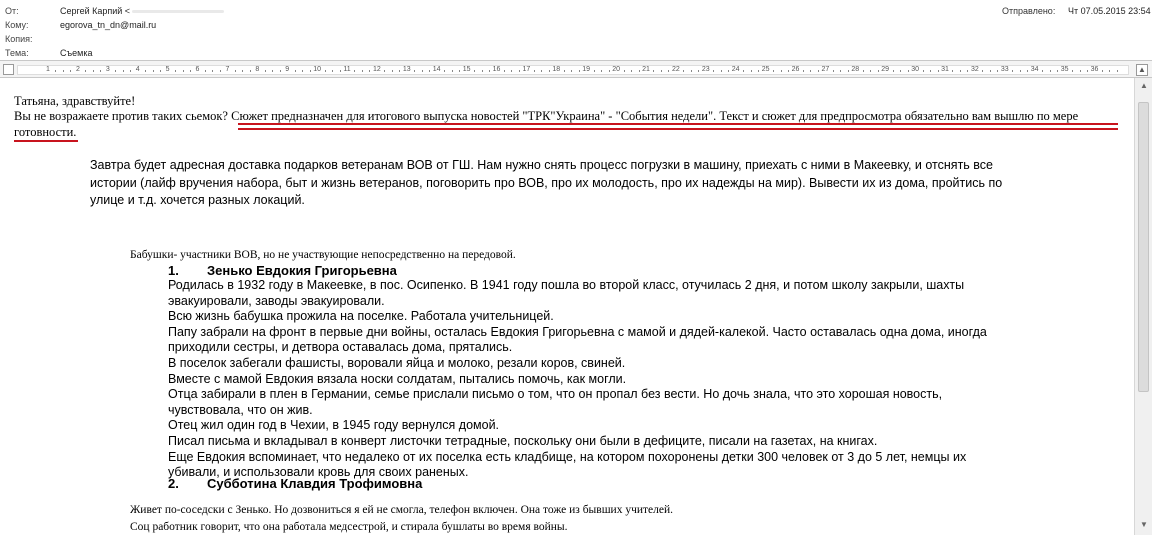  I want to click on person-name: Субботина Клавдия Трофимовна, so click(315, 483).